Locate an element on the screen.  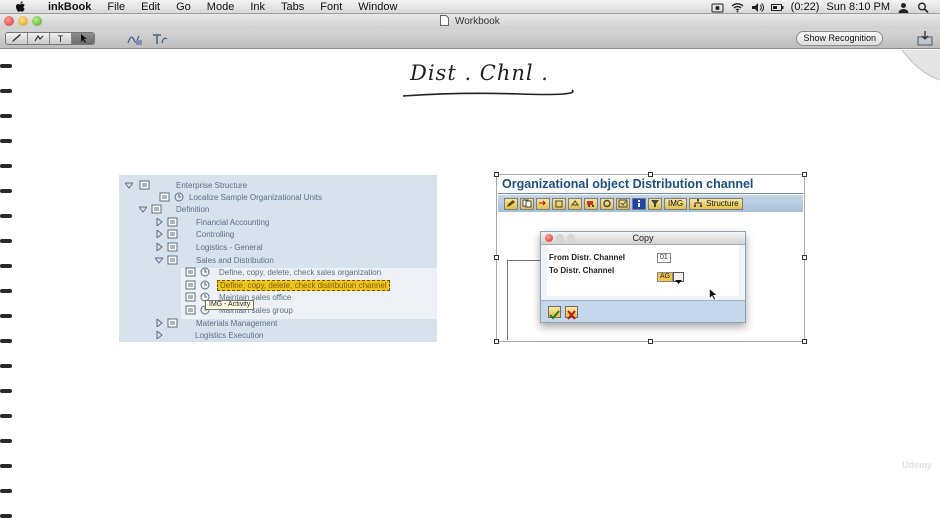
window-title: Workbook is located at coordinates (477, 21).